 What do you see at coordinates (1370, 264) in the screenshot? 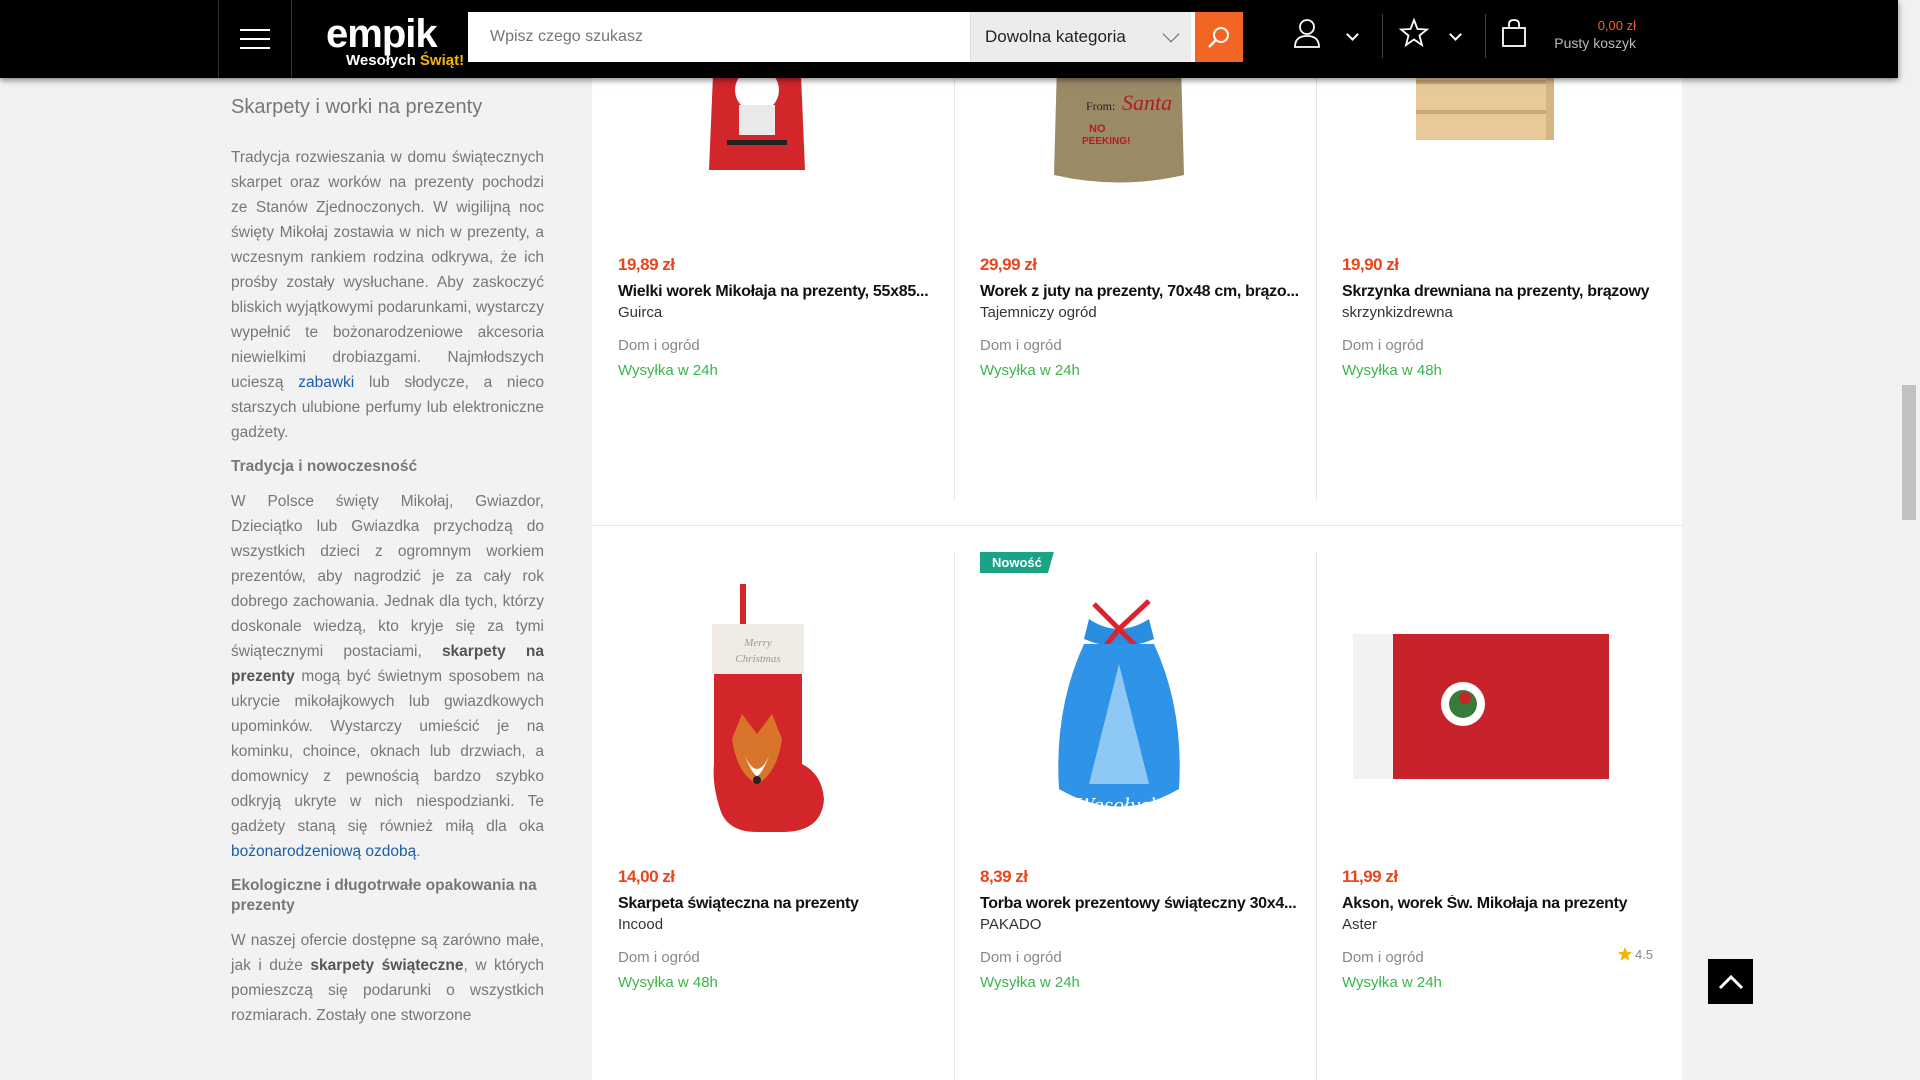
I see `product-price: 19,90 zł` at bounding box center [1370, 264].